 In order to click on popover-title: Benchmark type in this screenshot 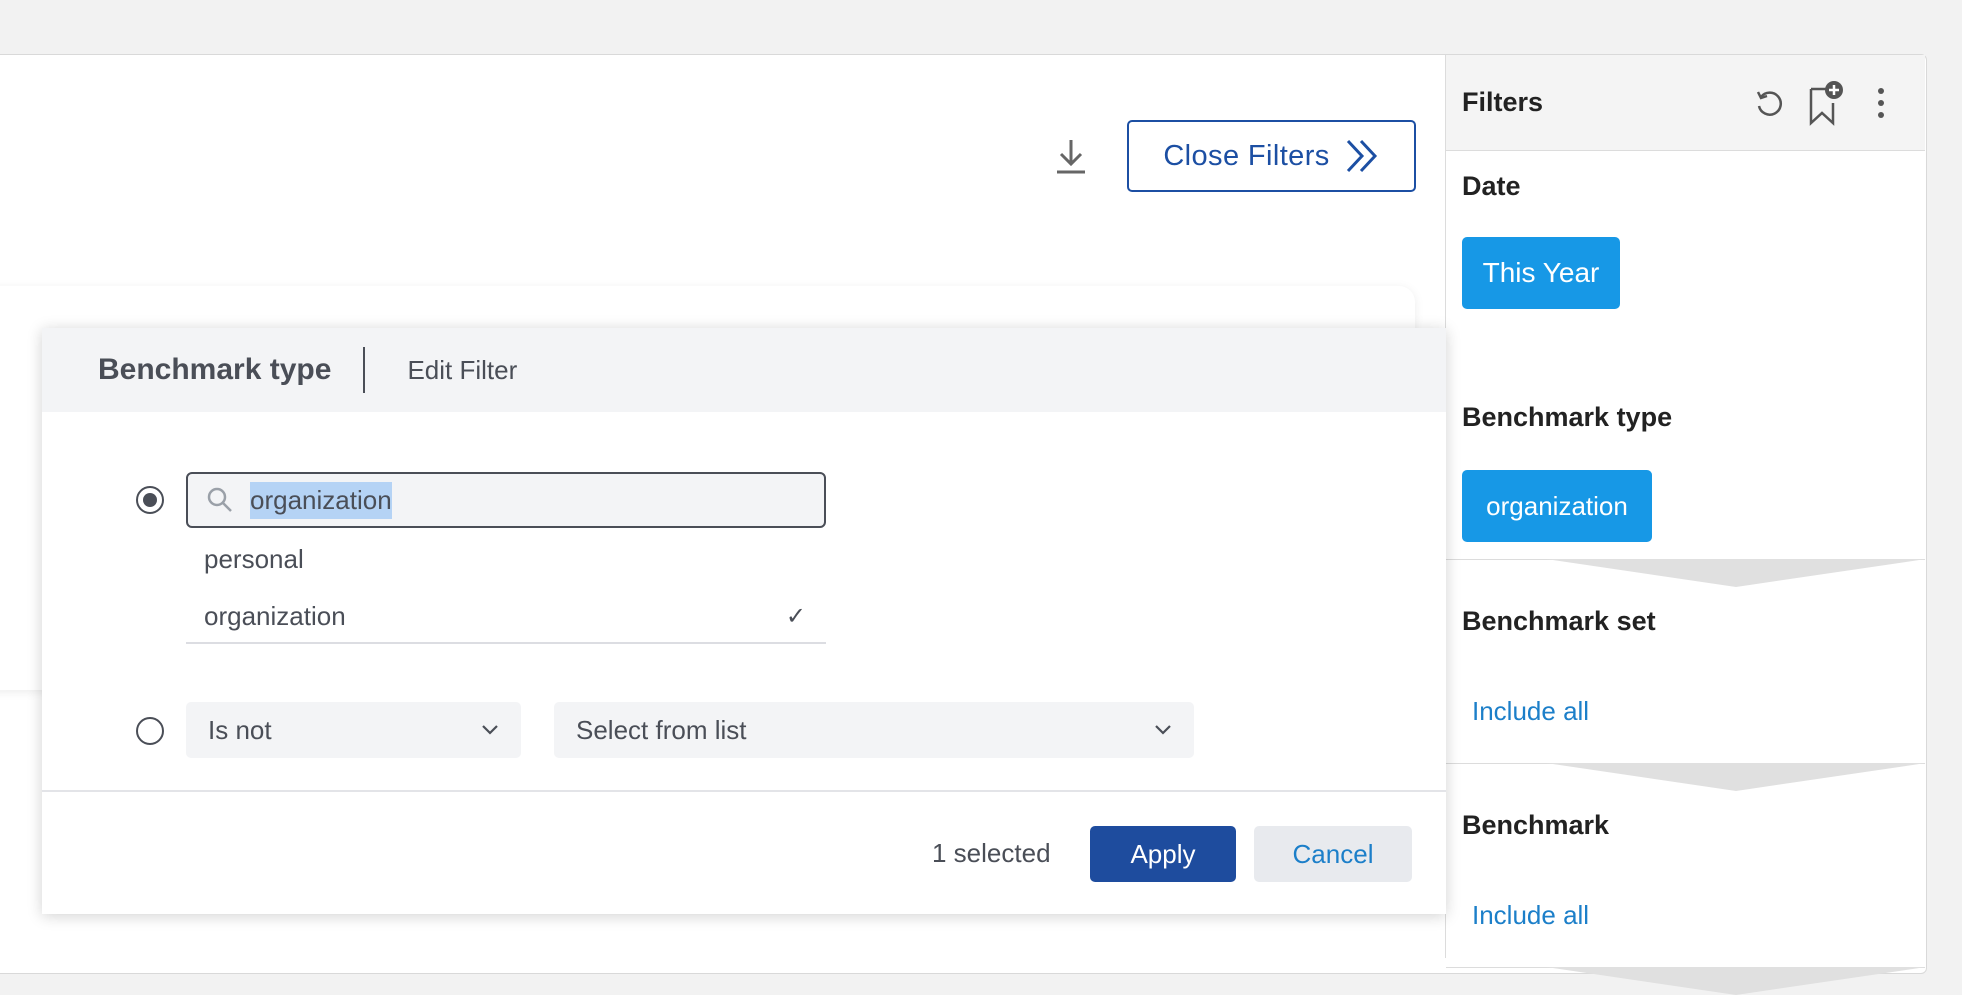, I will do `click(215, 369)`.